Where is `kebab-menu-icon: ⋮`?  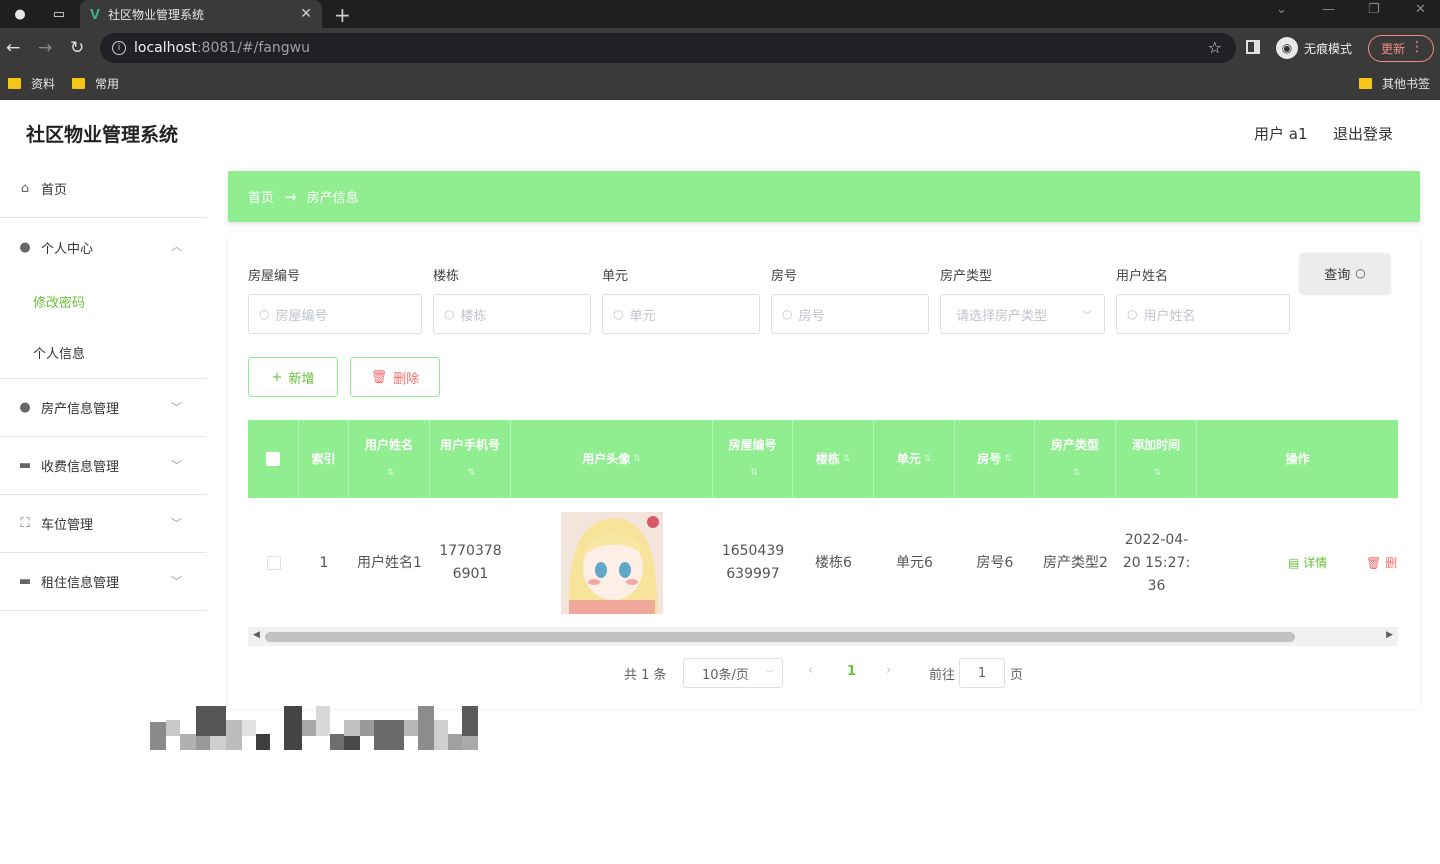
kebab-menu-icon: ⋮ is located at coordinates (1417, 47).